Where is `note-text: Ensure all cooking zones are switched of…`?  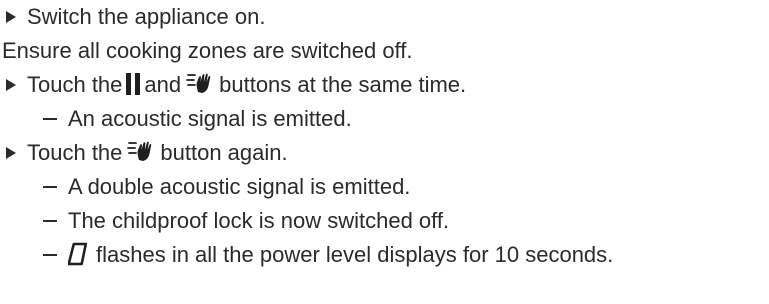
note-text: Ensure all cooking zones are switched of… is located at coordinates (207, 50).